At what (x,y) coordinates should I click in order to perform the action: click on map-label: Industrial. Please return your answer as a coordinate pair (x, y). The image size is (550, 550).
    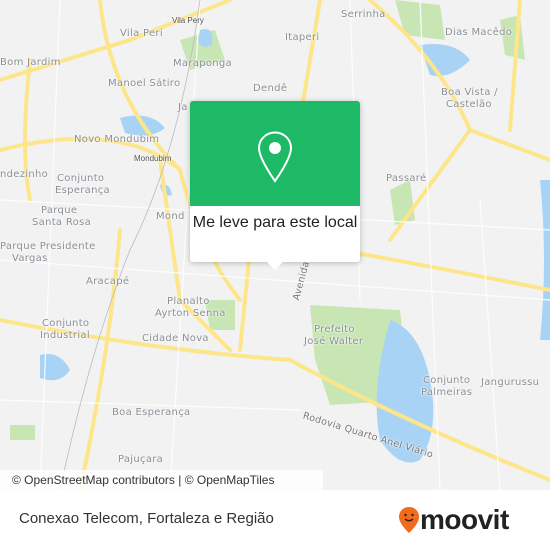
    Looking at the image, I should click on (65, 335).